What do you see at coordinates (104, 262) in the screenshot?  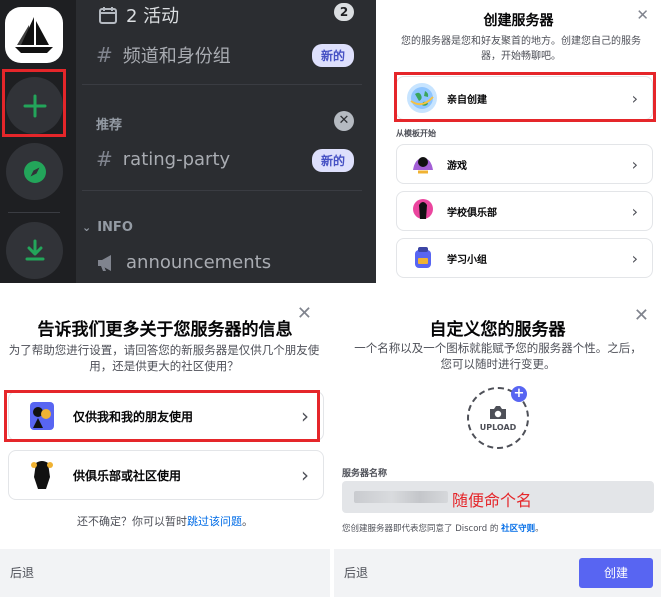 I see `megaphone-icon` at bounding box center [104, 262].